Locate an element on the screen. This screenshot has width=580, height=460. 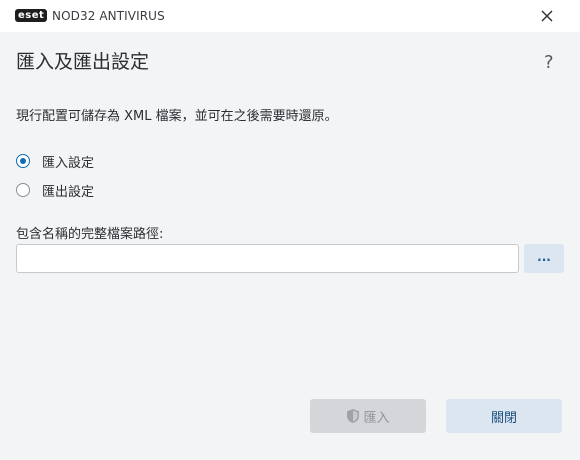
help-button: ? is located at coordinates (549, 63).